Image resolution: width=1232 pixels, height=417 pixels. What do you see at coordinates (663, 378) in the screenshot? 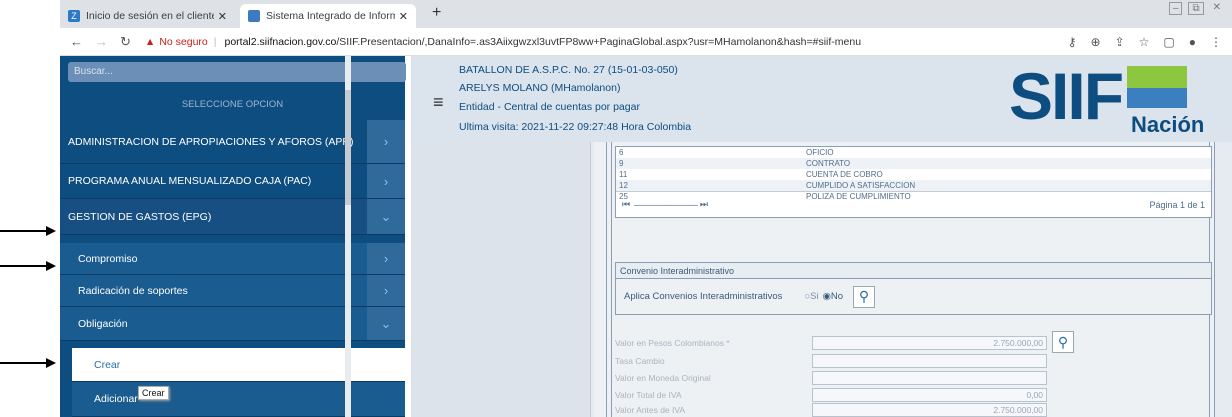
I see `field-label: Valor en Moneda Original` at bounding box center [663, 378].